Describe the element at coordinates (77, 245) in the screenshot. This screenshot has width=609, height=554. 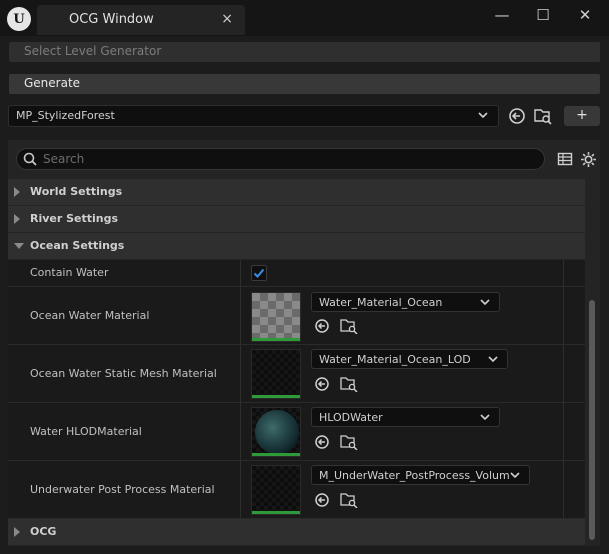
I see `category-label: Ocean Settings` at that location.